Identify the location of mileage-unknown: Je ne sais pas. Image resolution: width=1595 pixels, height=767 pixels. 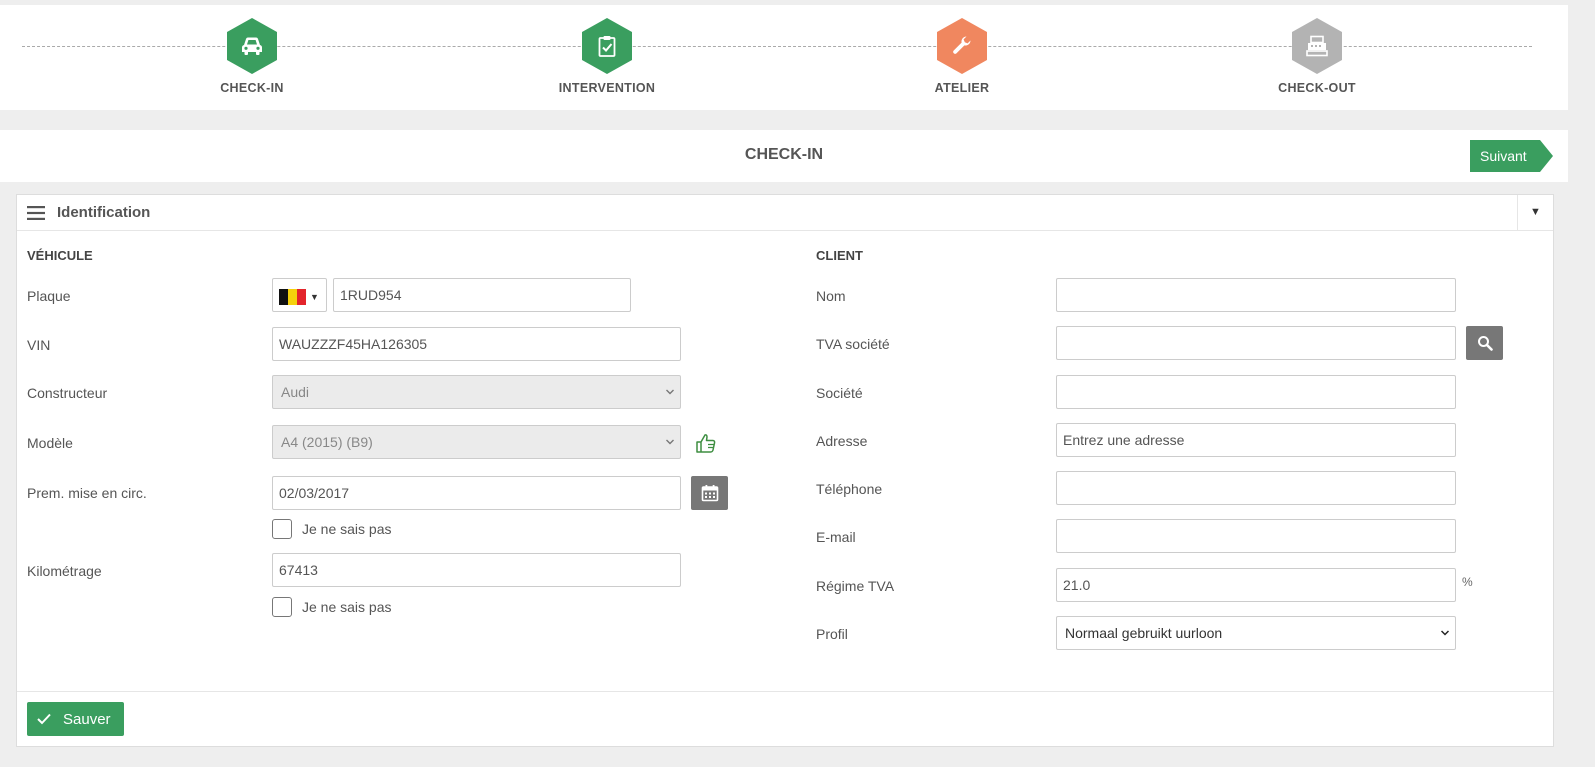
(332, 607).